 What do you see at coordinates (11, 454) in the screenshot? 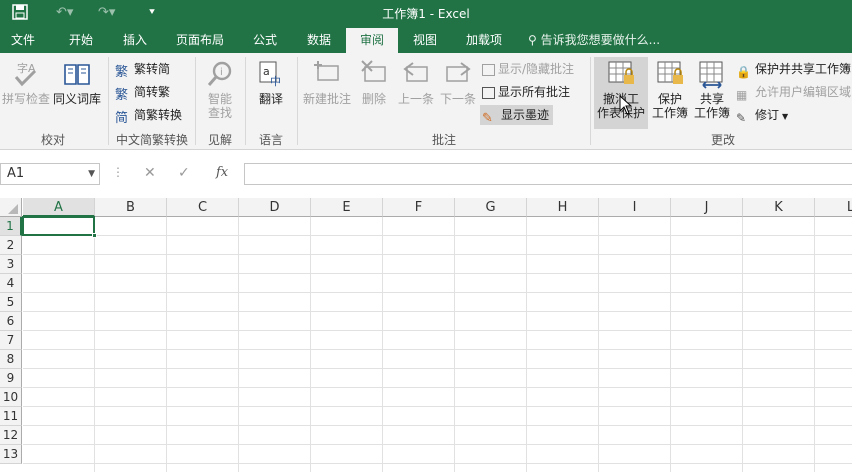
I see `row-header: 13` at bounding box center [11, 454].